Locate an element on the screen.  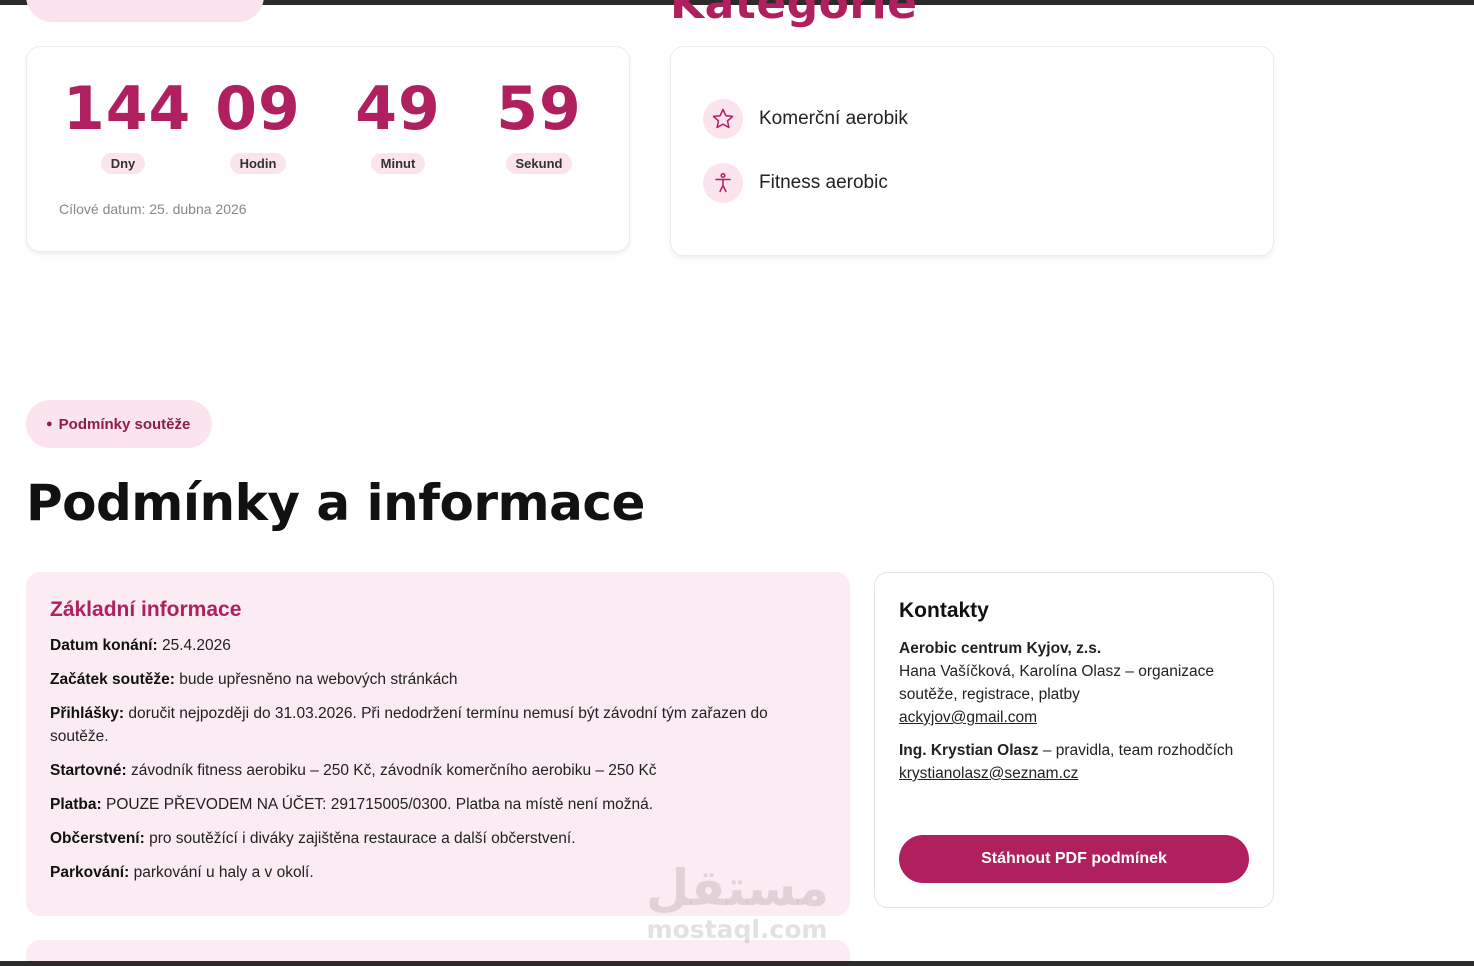
person-role: – pravidla, team rozhodčích is located at coordinates (1136, 750).